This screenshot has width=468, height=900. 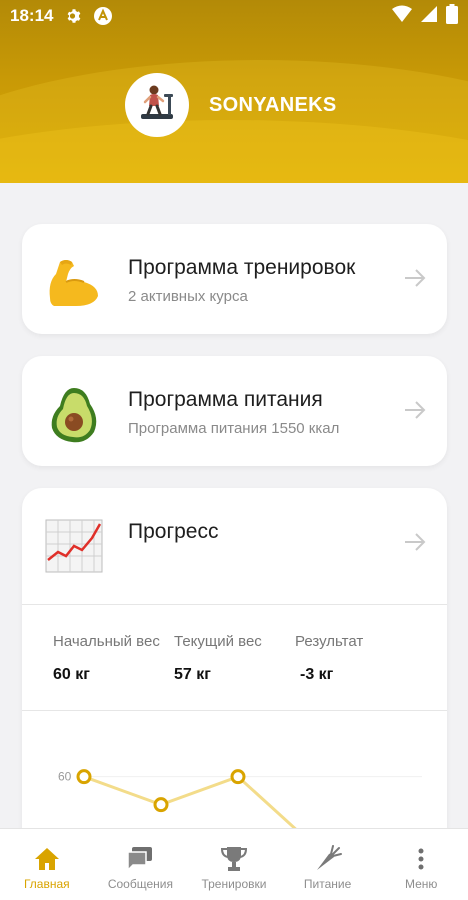 I want to click on flexed-biceps-icon, so click(x=74, y=282).